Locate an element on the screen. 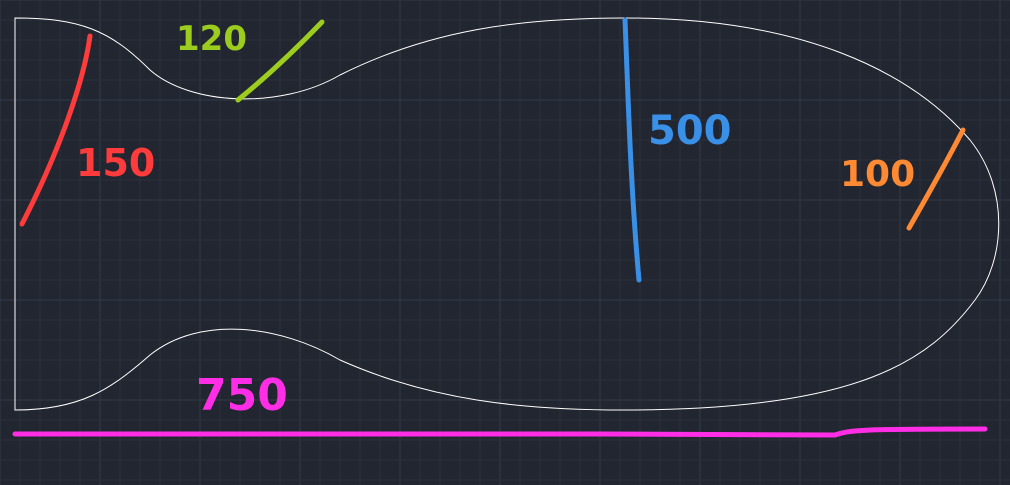  dimension-label-500: 500 is located at coordinates (690, 131).